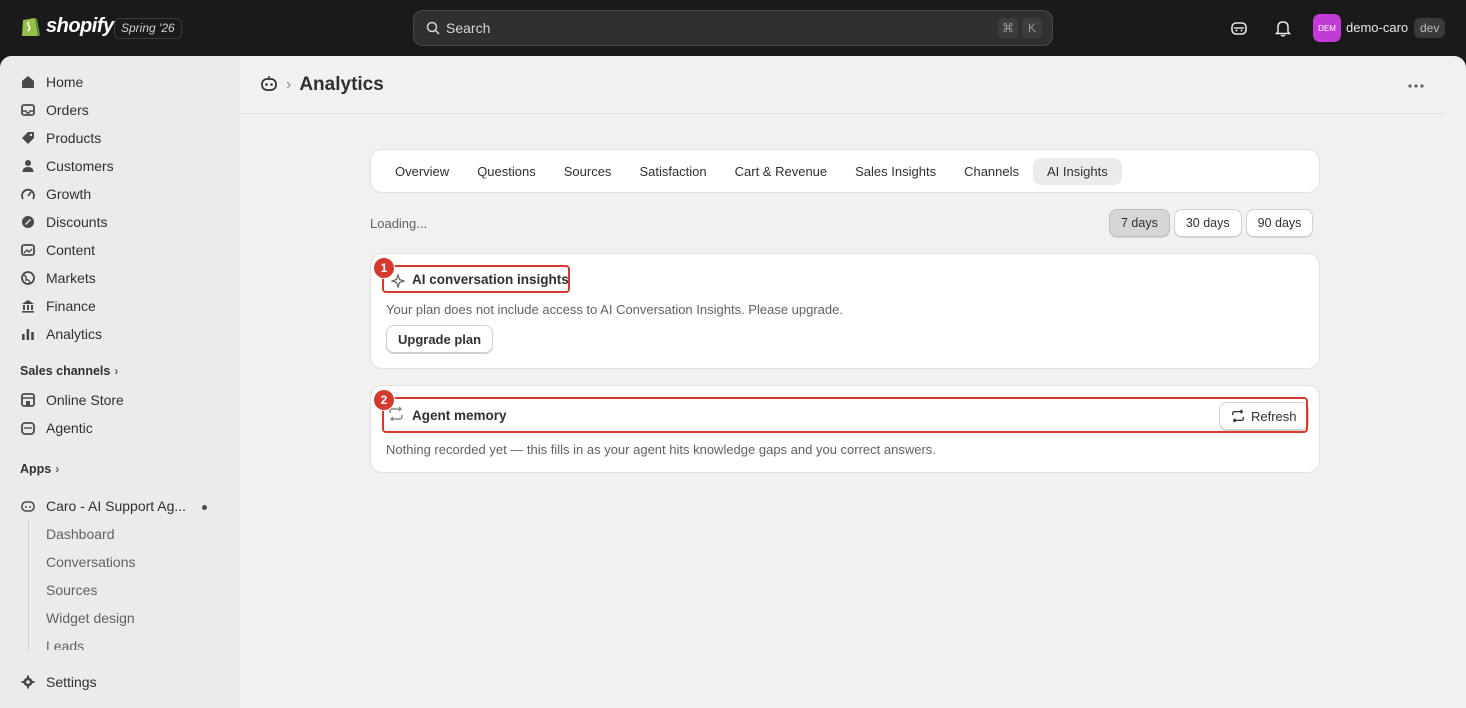 The image size is (1466, 708). I want to click on sidebar-item-customers: Customers, so click(120, 166).